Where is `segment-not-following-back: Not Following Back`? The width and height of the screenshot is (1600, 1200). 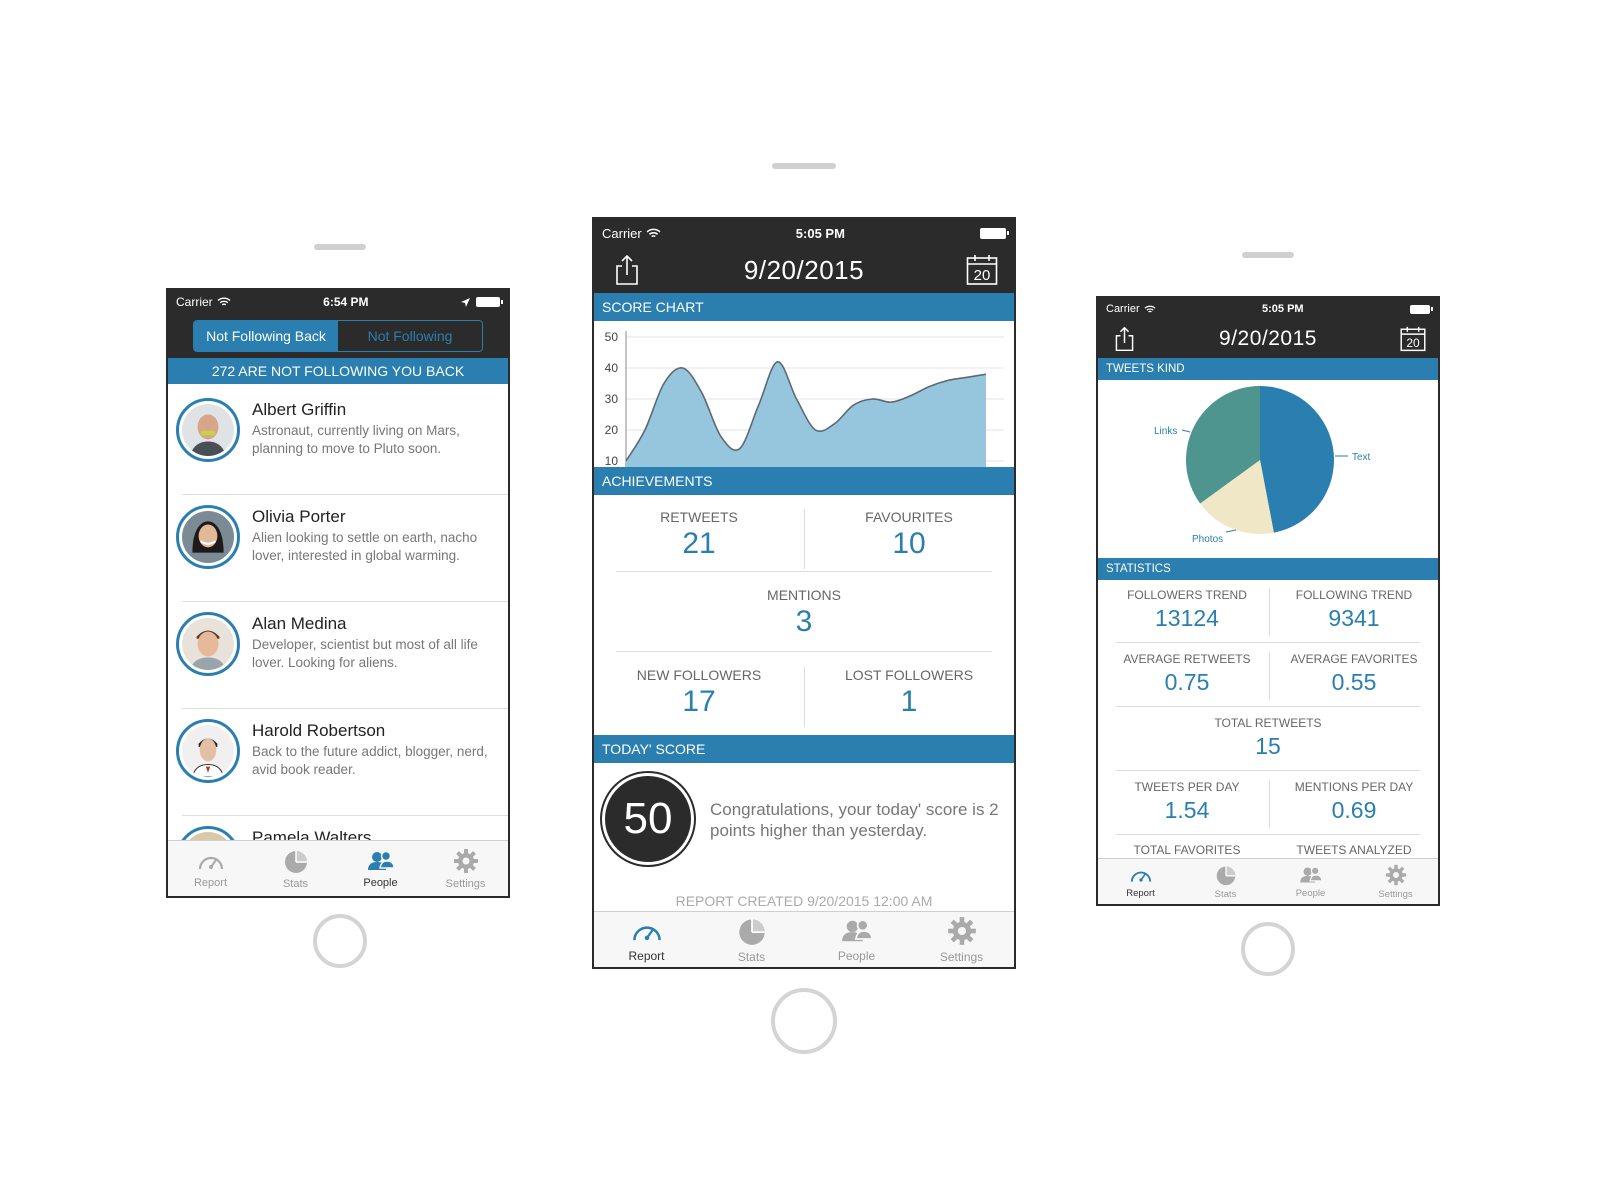 segment-not-following-back: Not Following Back is located at coordinates (266, 336).